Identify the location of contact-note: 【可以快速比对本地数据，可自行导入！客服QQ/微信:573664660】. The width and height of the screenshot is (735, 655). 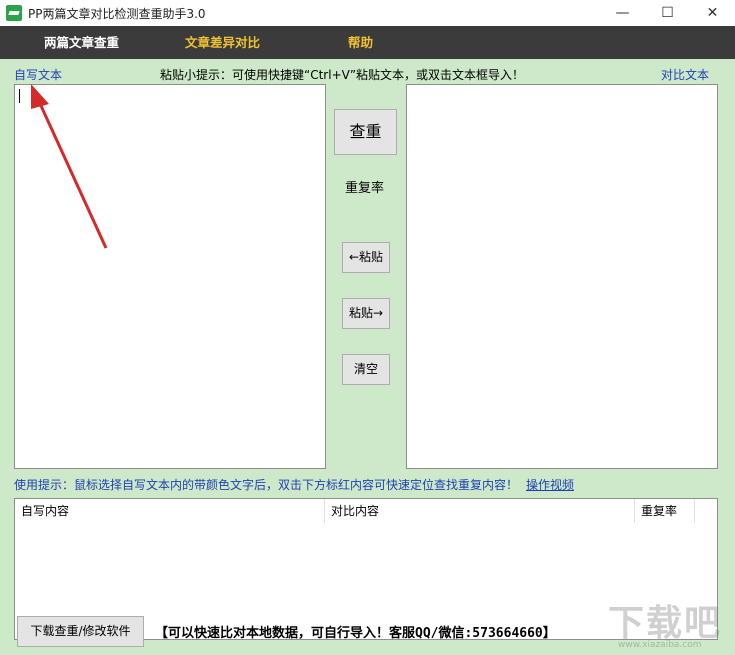
(355, 633).